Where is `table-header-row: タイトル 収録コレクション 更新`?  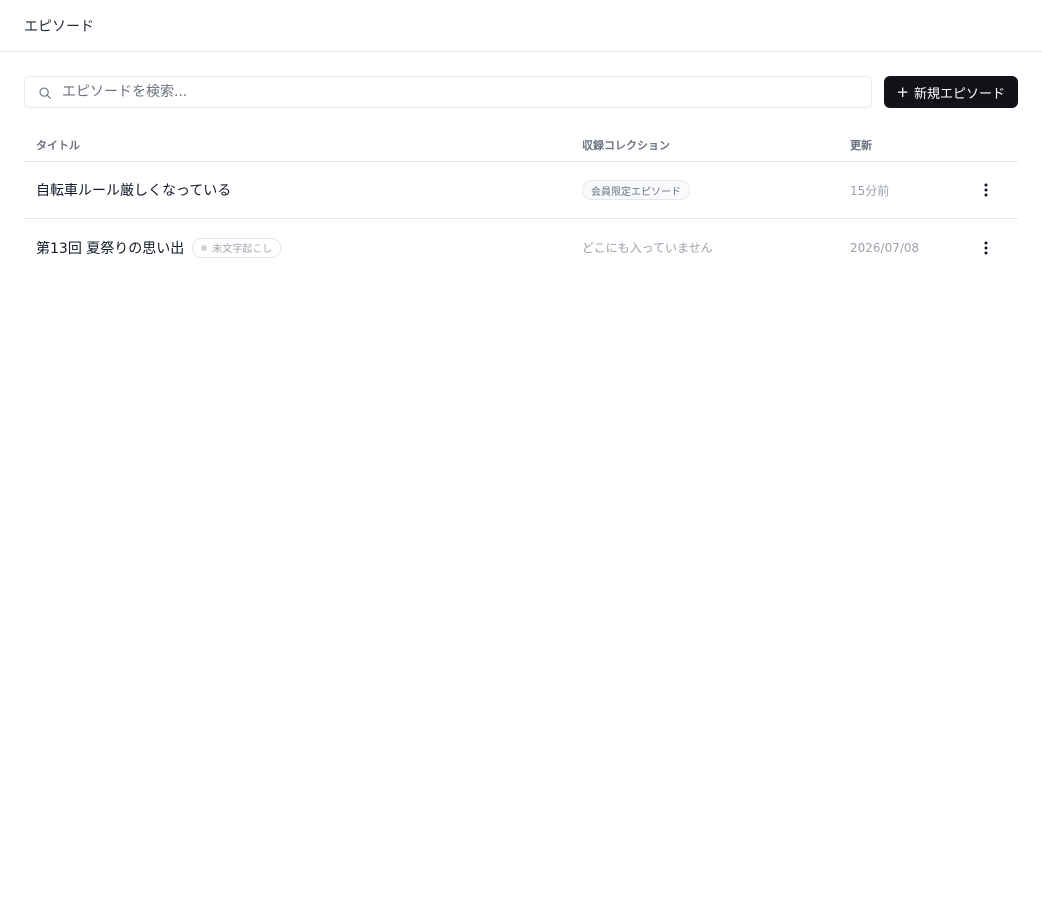
table-header-row: タイトル 収録コレクション 更新 is located at coordinates (521, 145).